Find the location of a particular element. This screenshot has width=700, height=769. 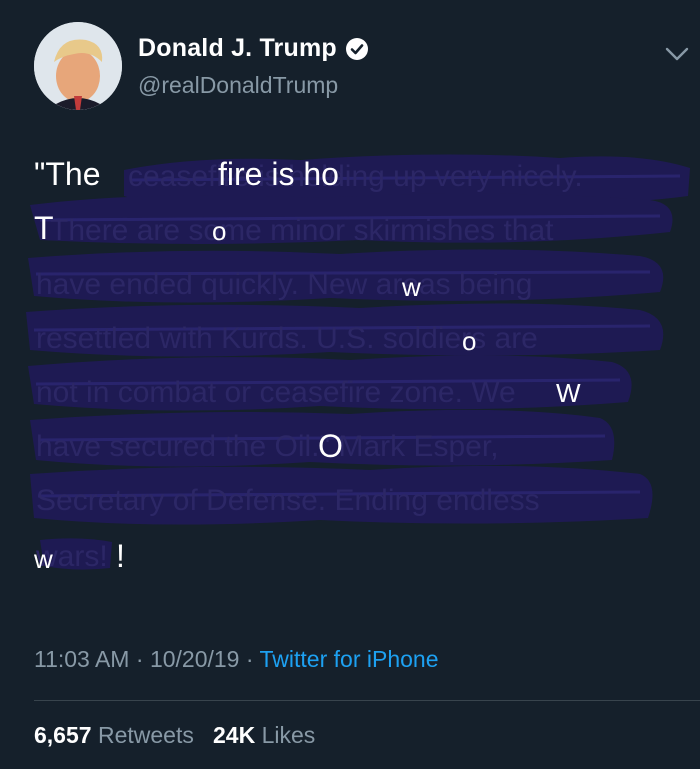

user-handle: @realDonaldTrump is located at coordinates (238, 85).